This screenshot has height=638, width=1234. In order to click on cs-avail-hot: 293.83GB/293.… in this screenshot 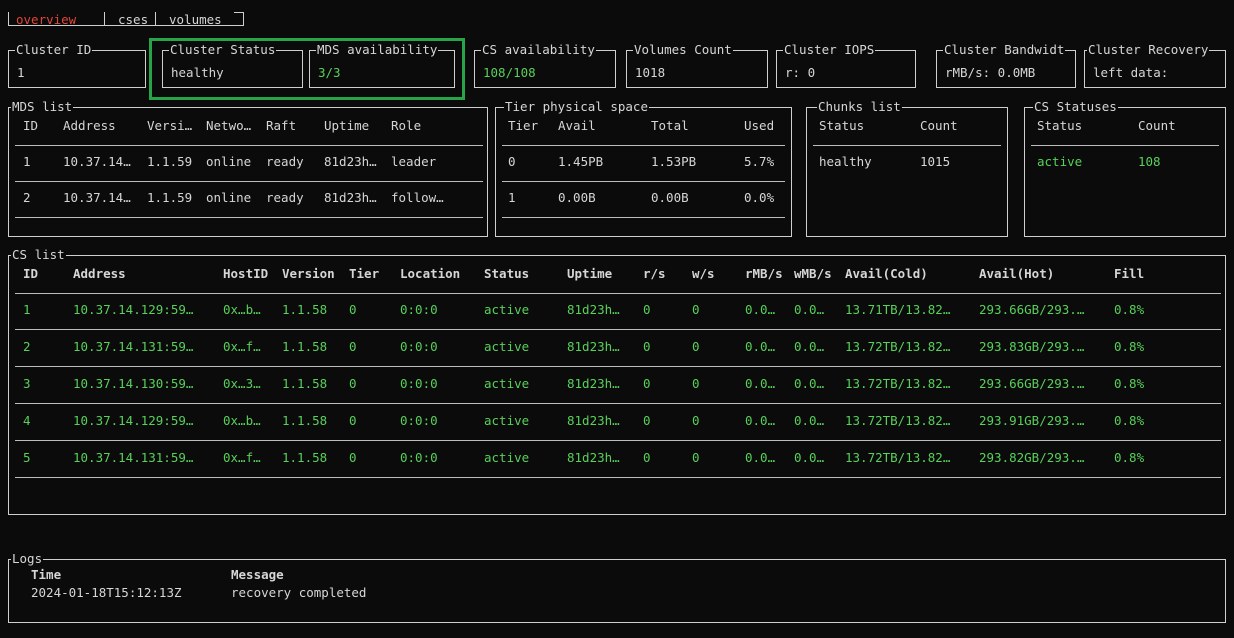, I will do `click(1032, 346)`.